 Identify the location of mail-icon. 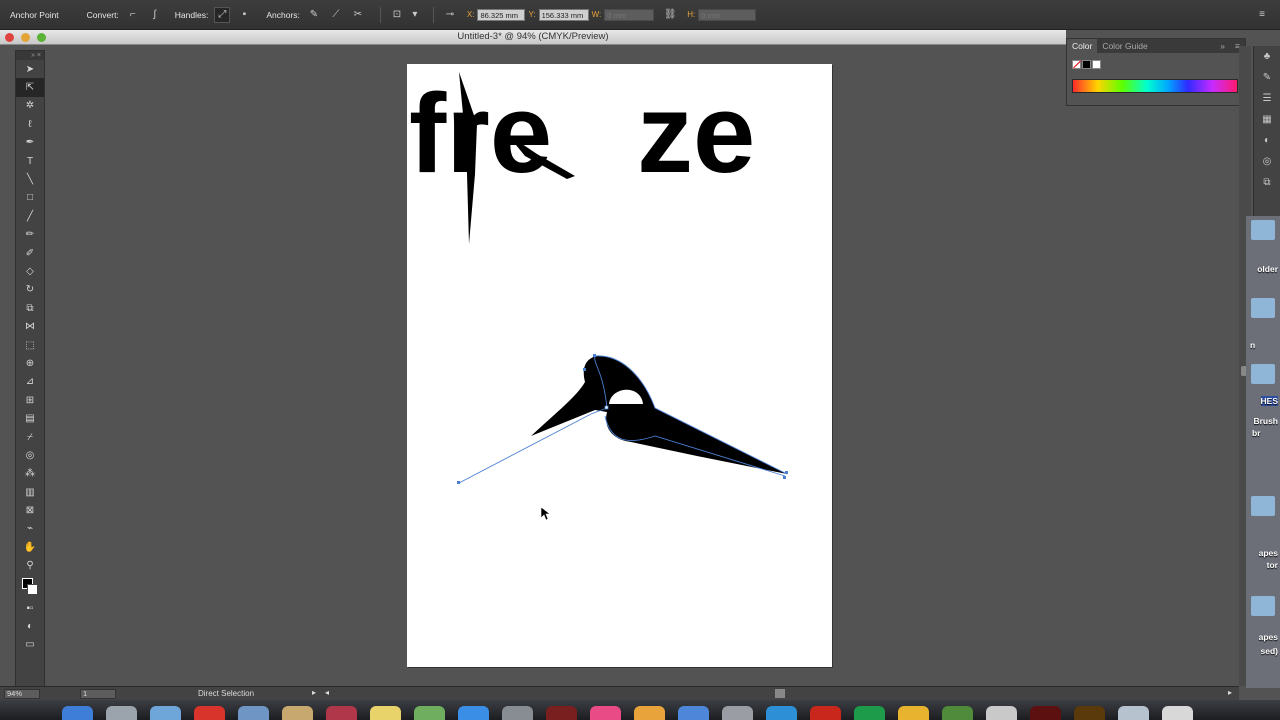
(253, 713).